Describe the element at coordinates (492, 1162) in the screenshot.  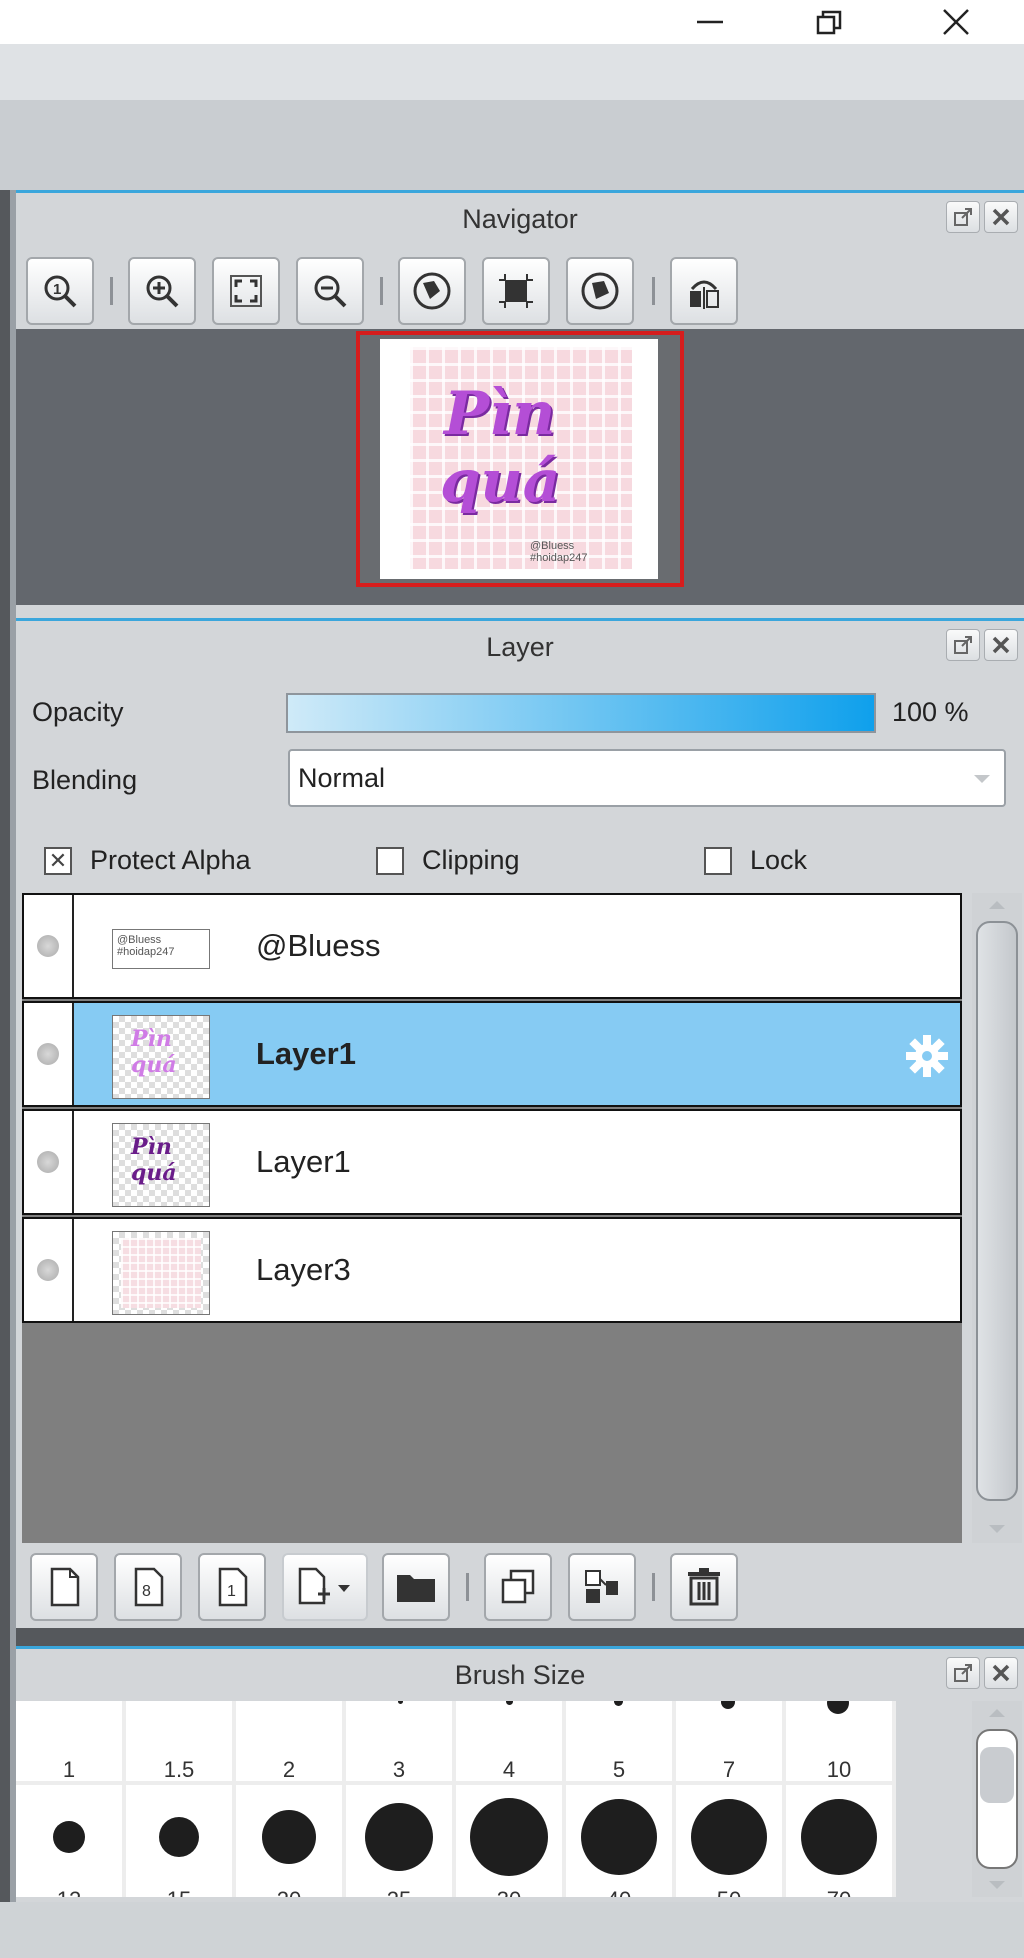
I see `layer-row: Pìn quá Layer1` at that location.